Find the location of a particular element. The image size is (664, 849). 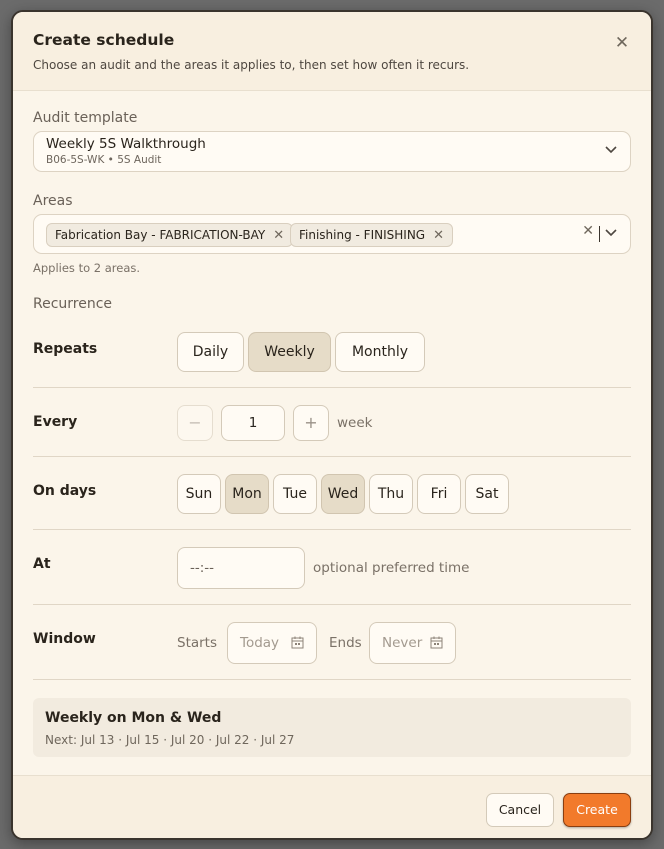

every-label: Every is located at coordinates (55, 422).